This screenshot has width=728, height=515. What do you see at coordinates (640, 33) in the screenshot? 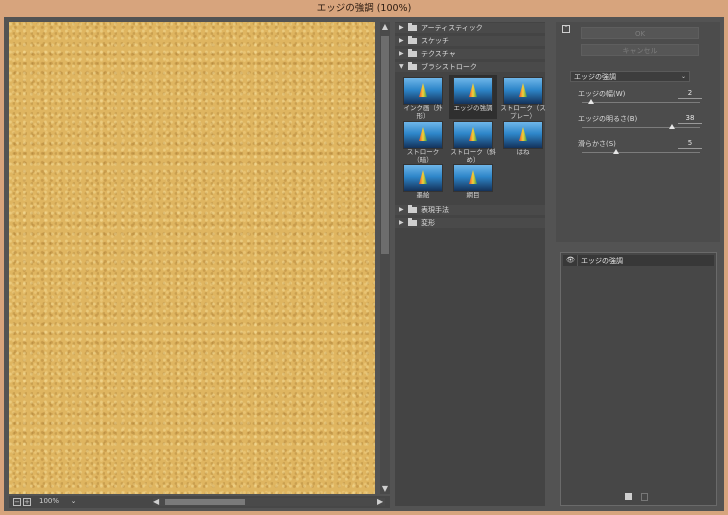
I see `ok-button: OK` at bounding box center [640, 33].